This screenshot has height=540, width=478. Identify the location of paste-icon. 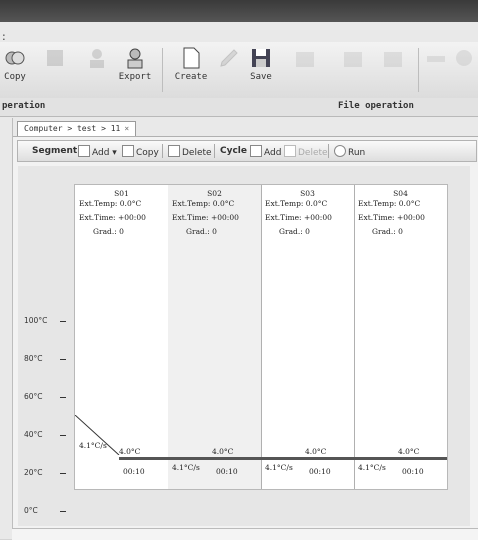
(55, 58).